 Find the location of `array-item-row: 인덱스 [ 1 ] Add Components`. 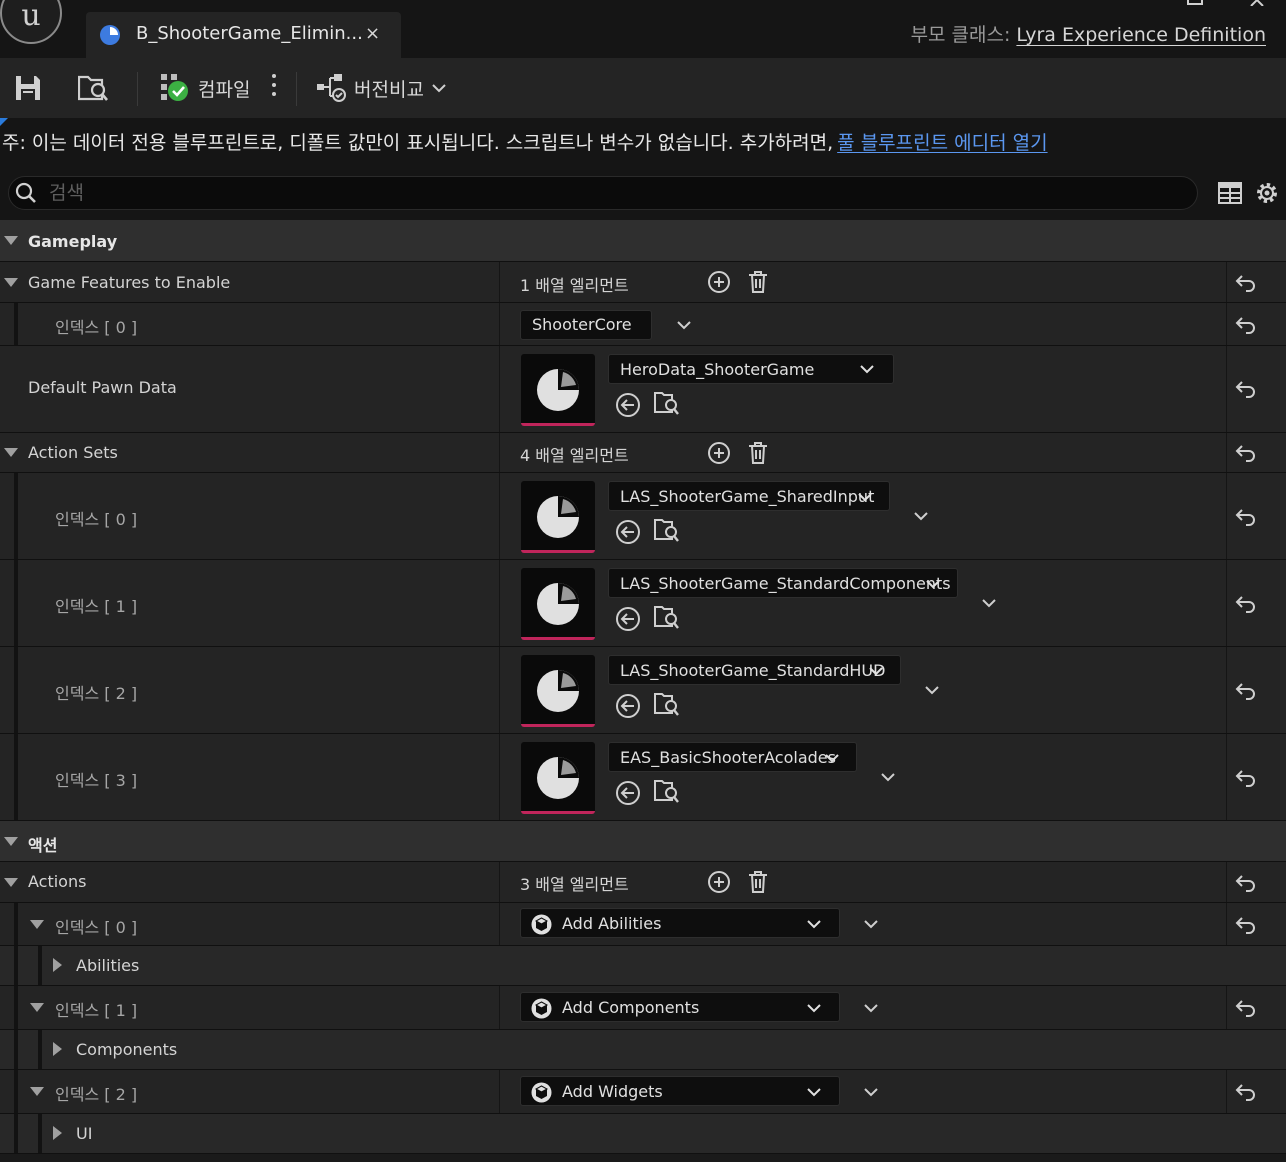

array-item-row: 인덱스 [ 1 ] Add Components is located at coordinates (643, 1008).